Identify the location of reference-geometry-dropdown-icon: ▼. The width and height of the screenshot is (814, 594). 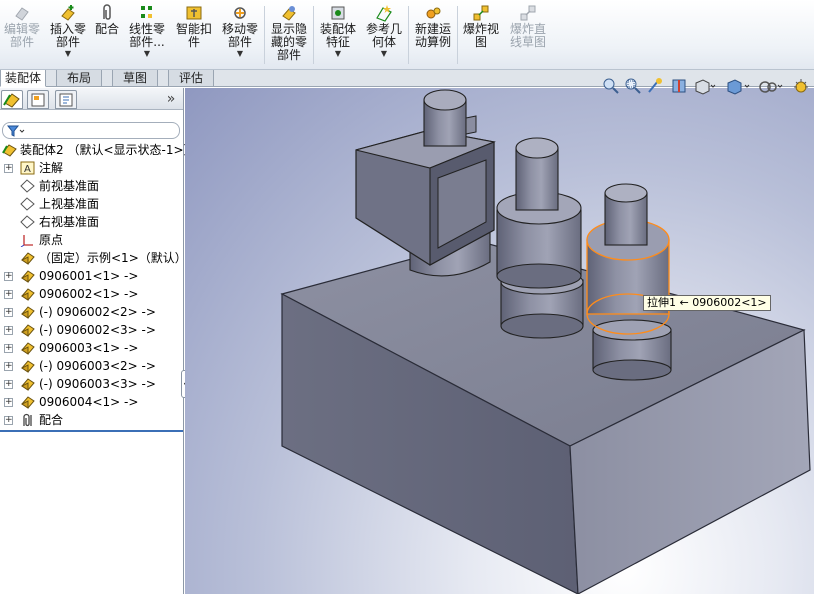
(384, 54).